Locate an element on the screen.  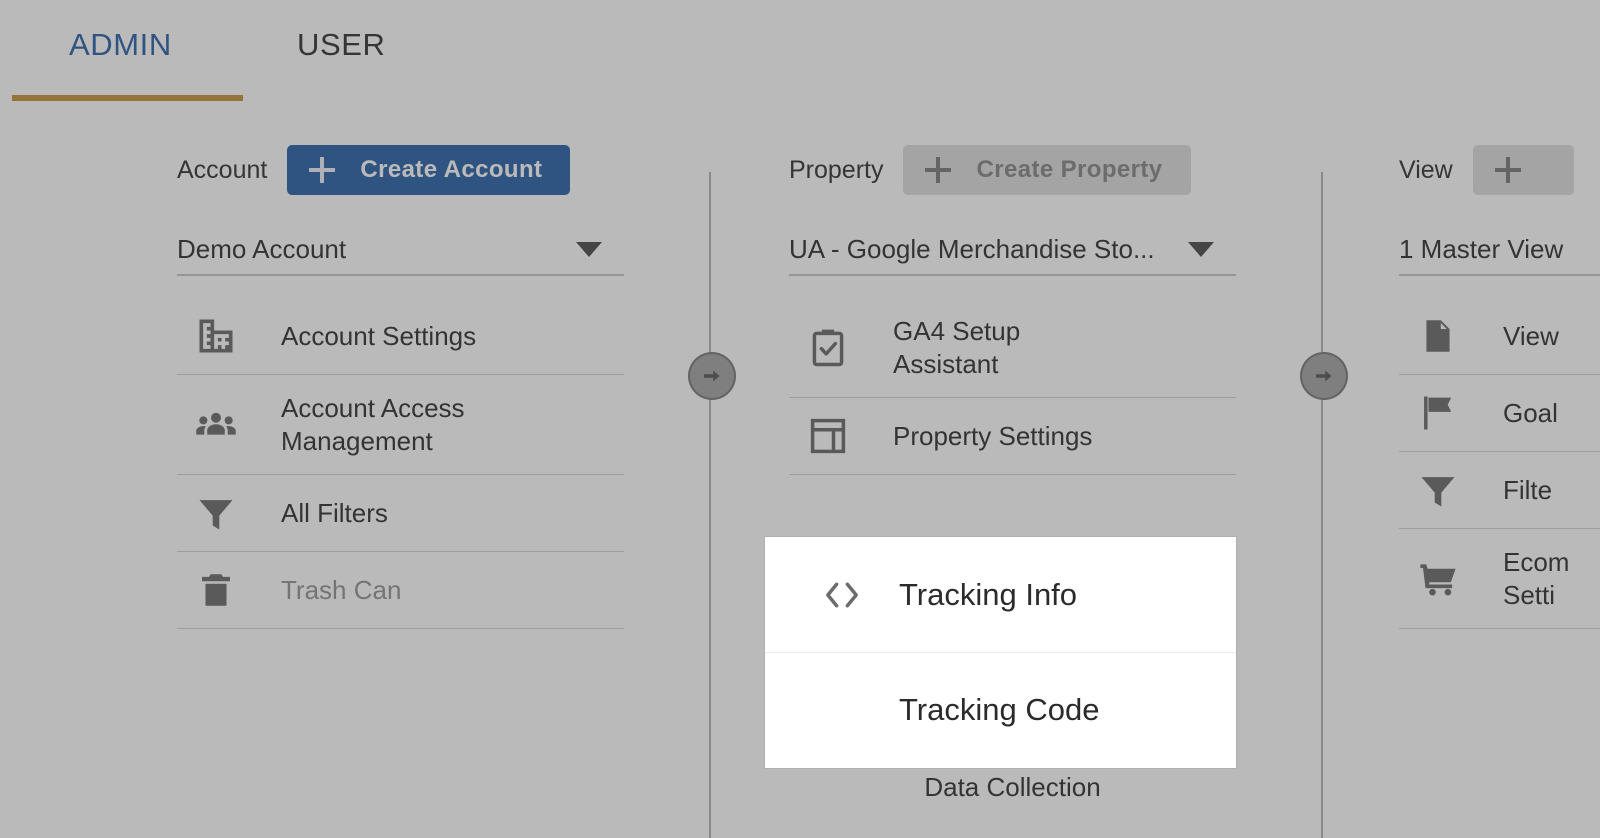
menu-item-label: Ecom Setti is located at coordinates (1536, 578).